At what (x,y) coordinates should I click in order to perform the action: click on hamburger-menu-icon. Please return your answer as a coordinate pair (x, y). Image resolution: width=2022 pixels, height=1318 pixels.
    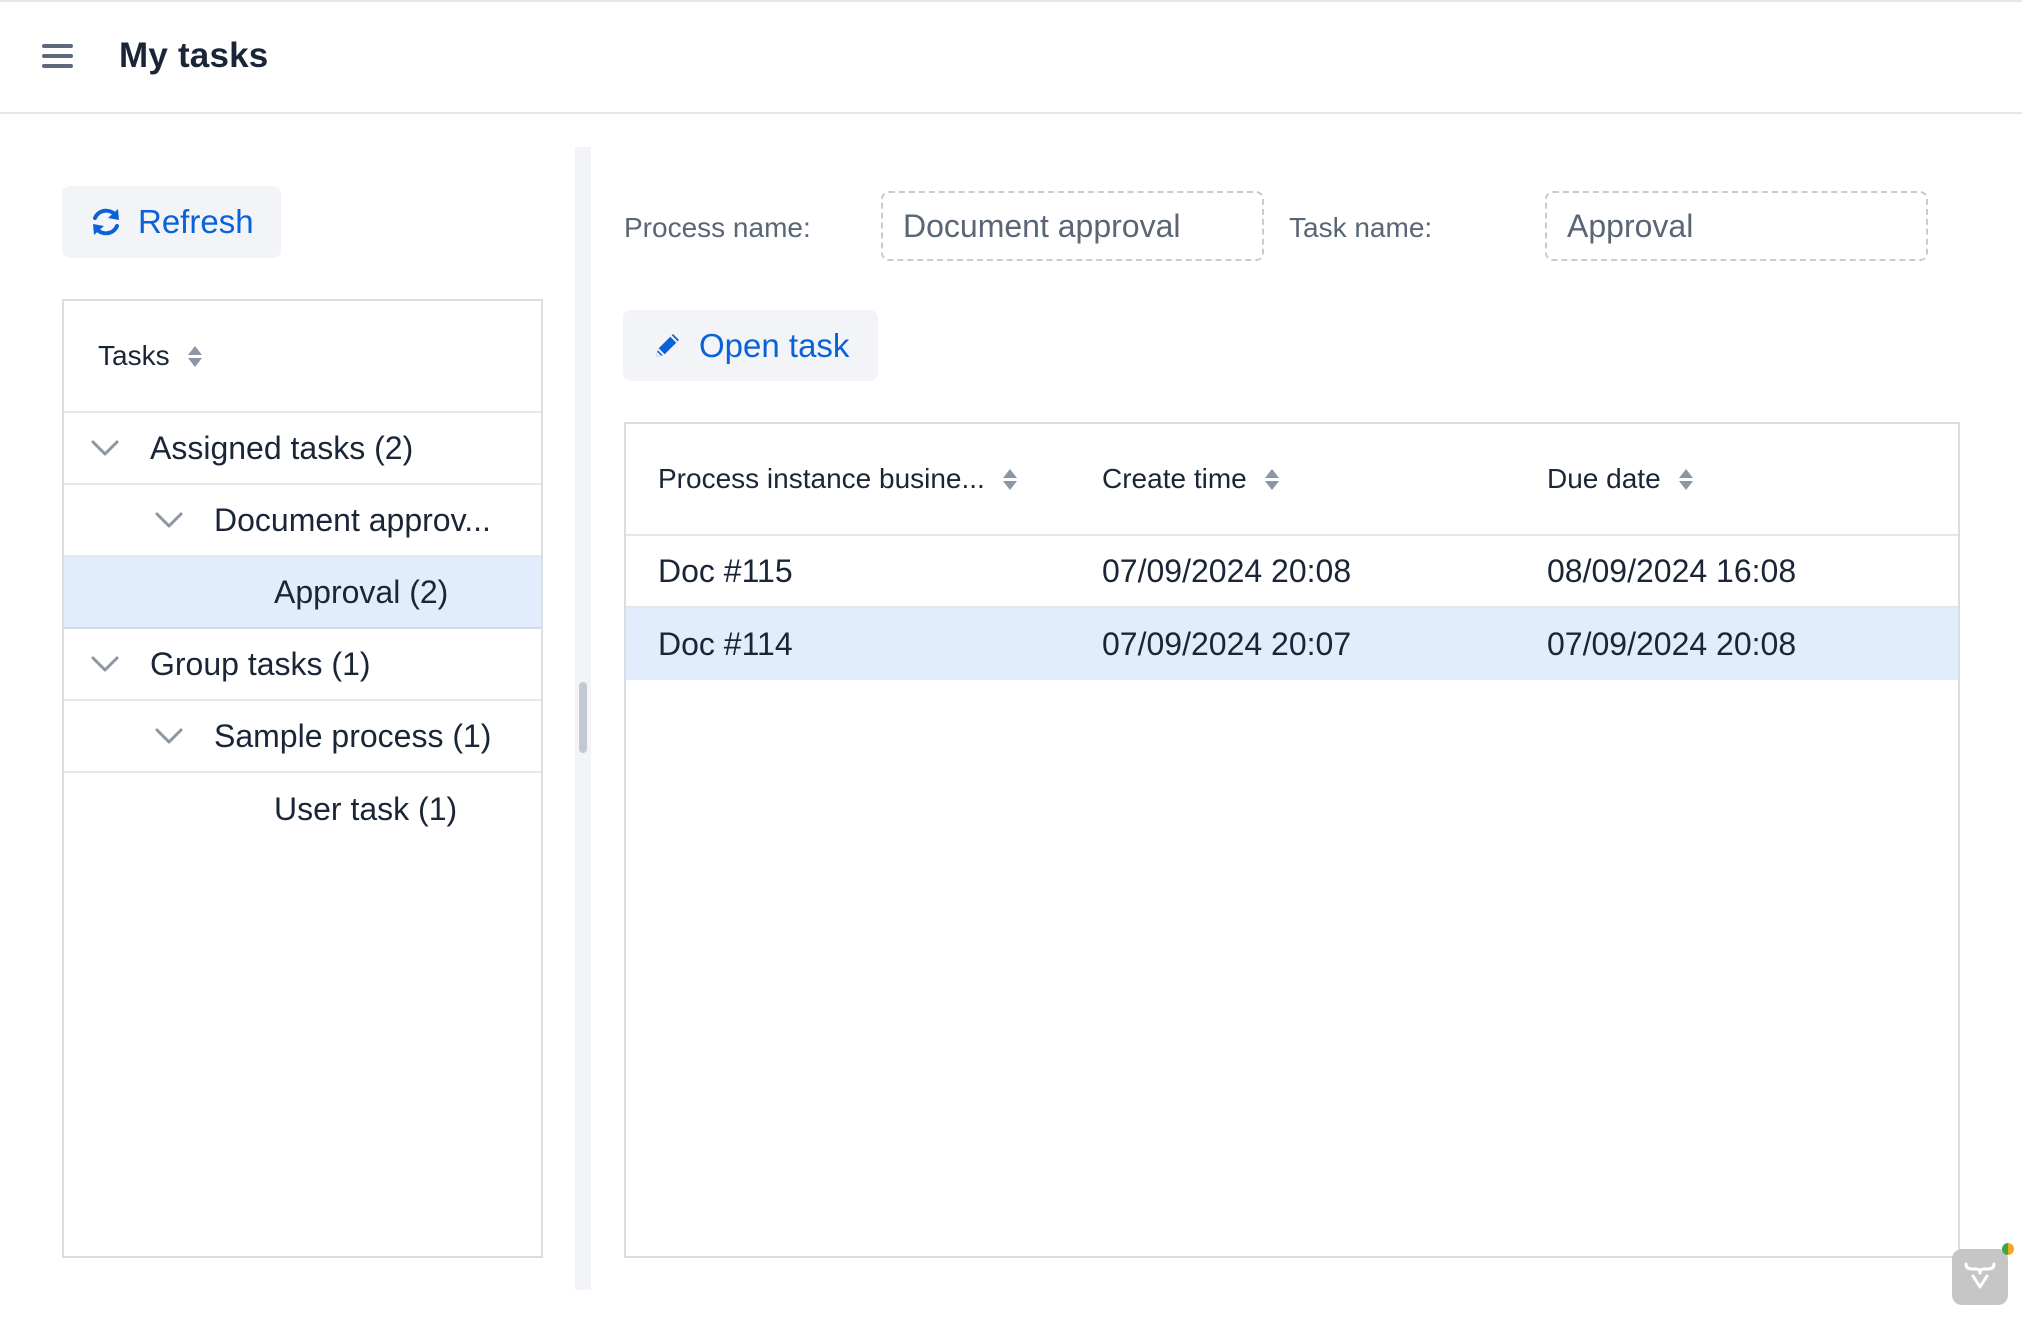
    Looking at the image, I should click on (58, 56).